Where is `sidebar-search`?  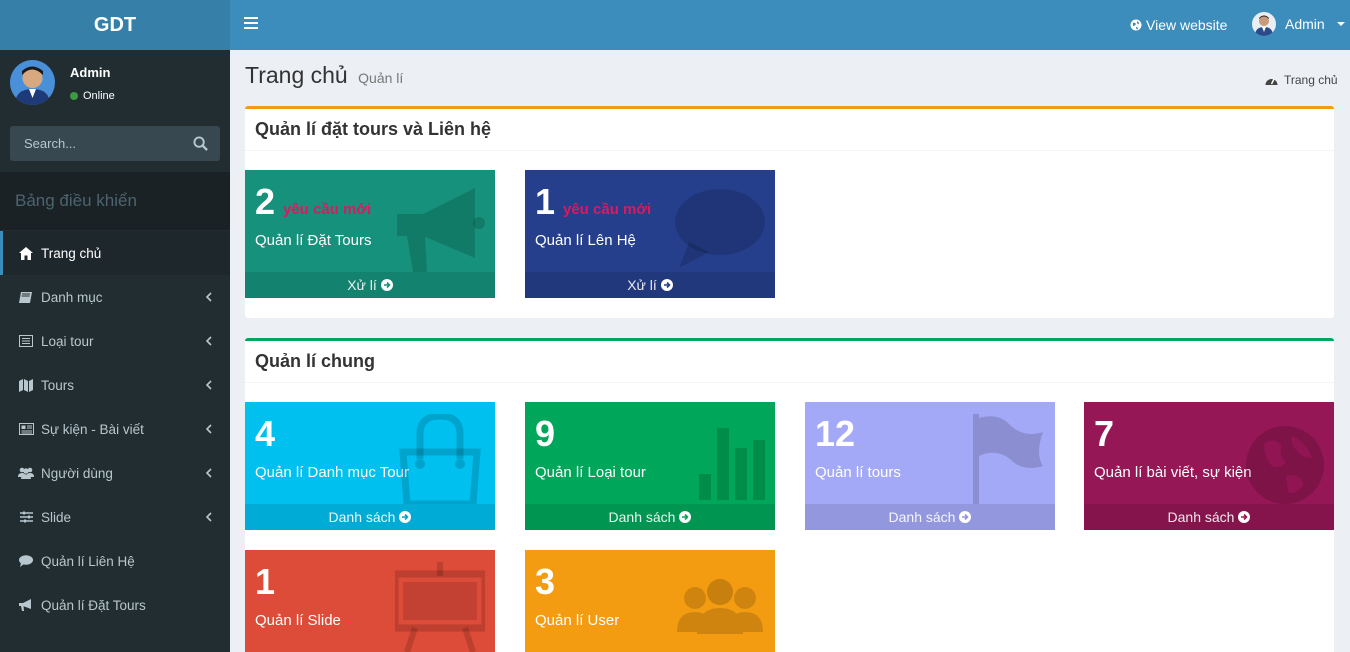 sidebar-search is located at coordinates (115, 143).